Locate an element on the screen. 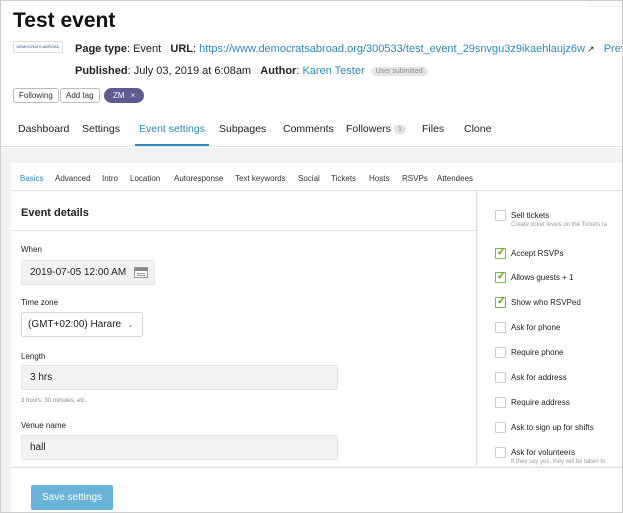 Image resolution: width=623 pixels, height=513 pixels. calendar-icon is located at coordinates (141, 272).